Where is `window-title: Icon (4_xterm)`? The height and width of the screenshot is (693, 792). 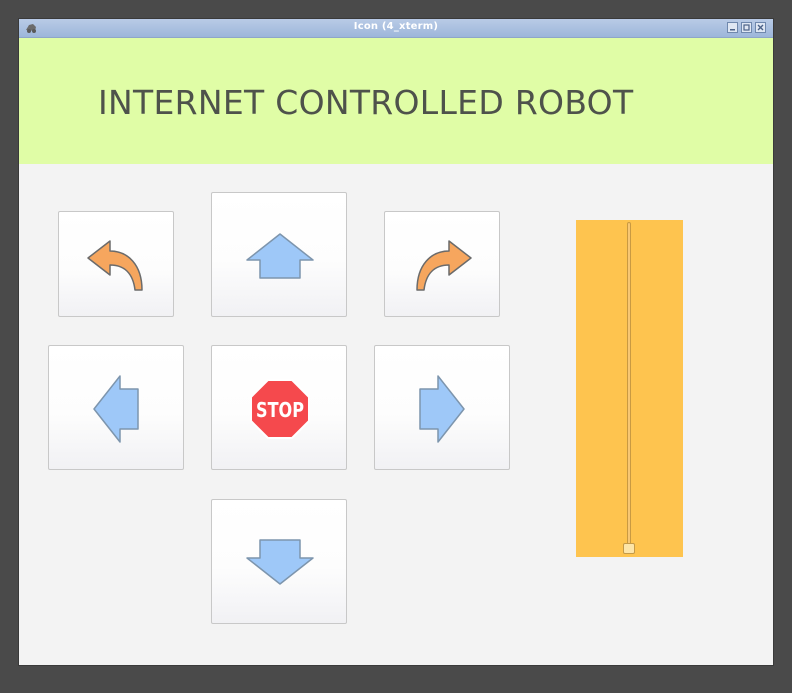 window-title: Icon (4_xterm) is located at coordinates (396, 26).